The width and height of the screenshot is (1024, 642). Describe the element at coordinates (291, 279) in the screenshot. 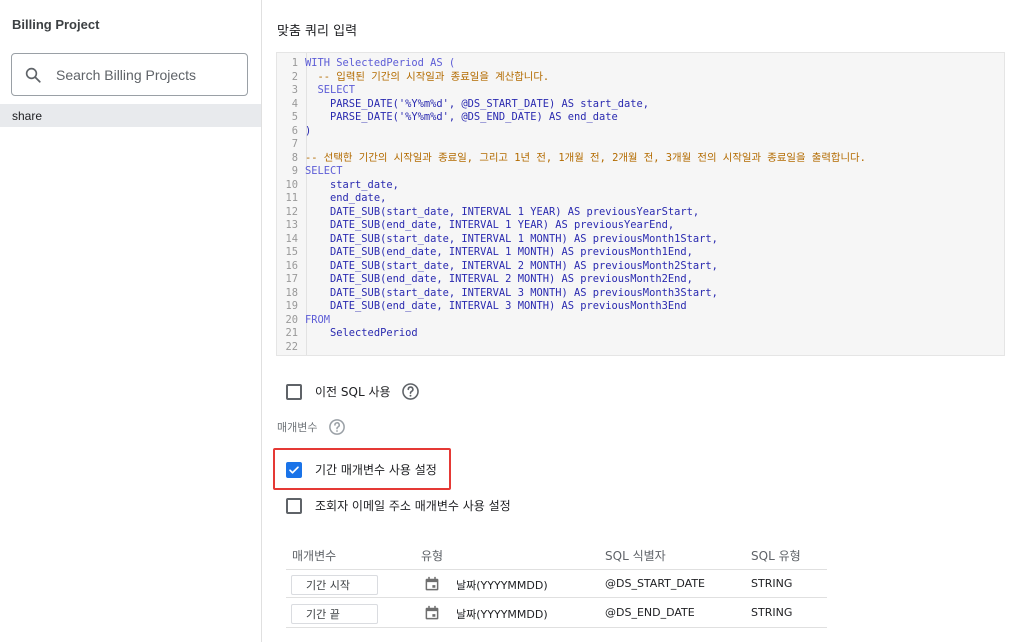

I see `line-number: 17` at that location.